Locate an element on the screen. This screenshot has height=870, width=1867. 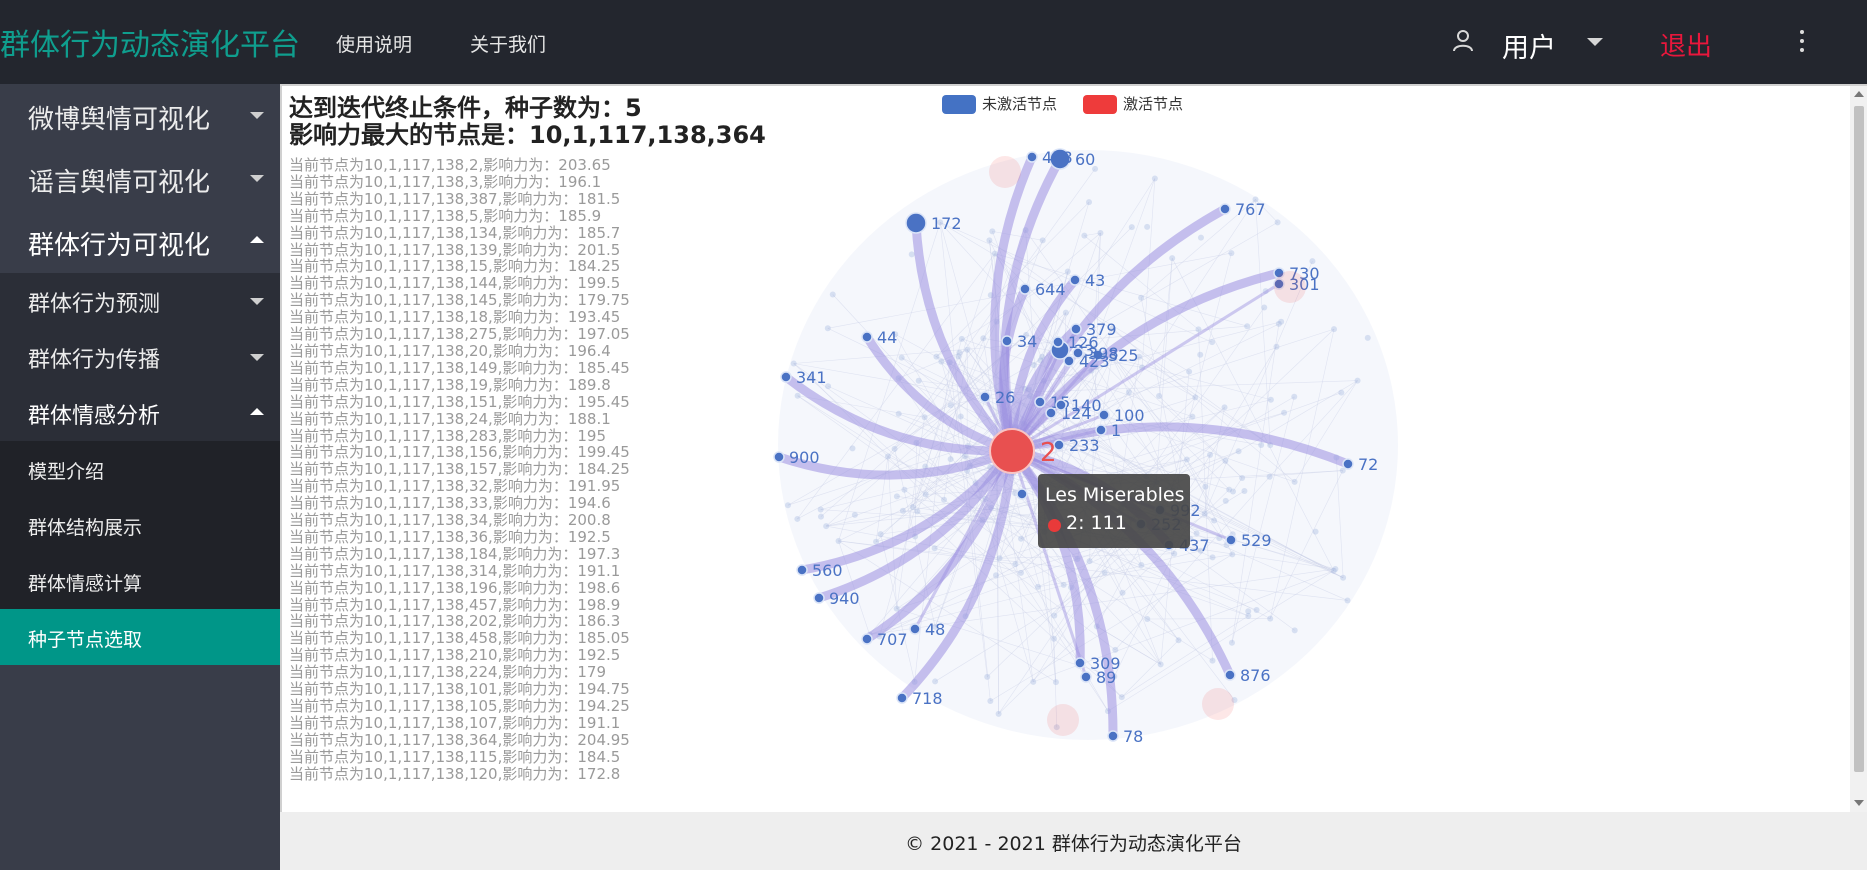
graph-node-label: 60 is located at coordinates (1085, 159).